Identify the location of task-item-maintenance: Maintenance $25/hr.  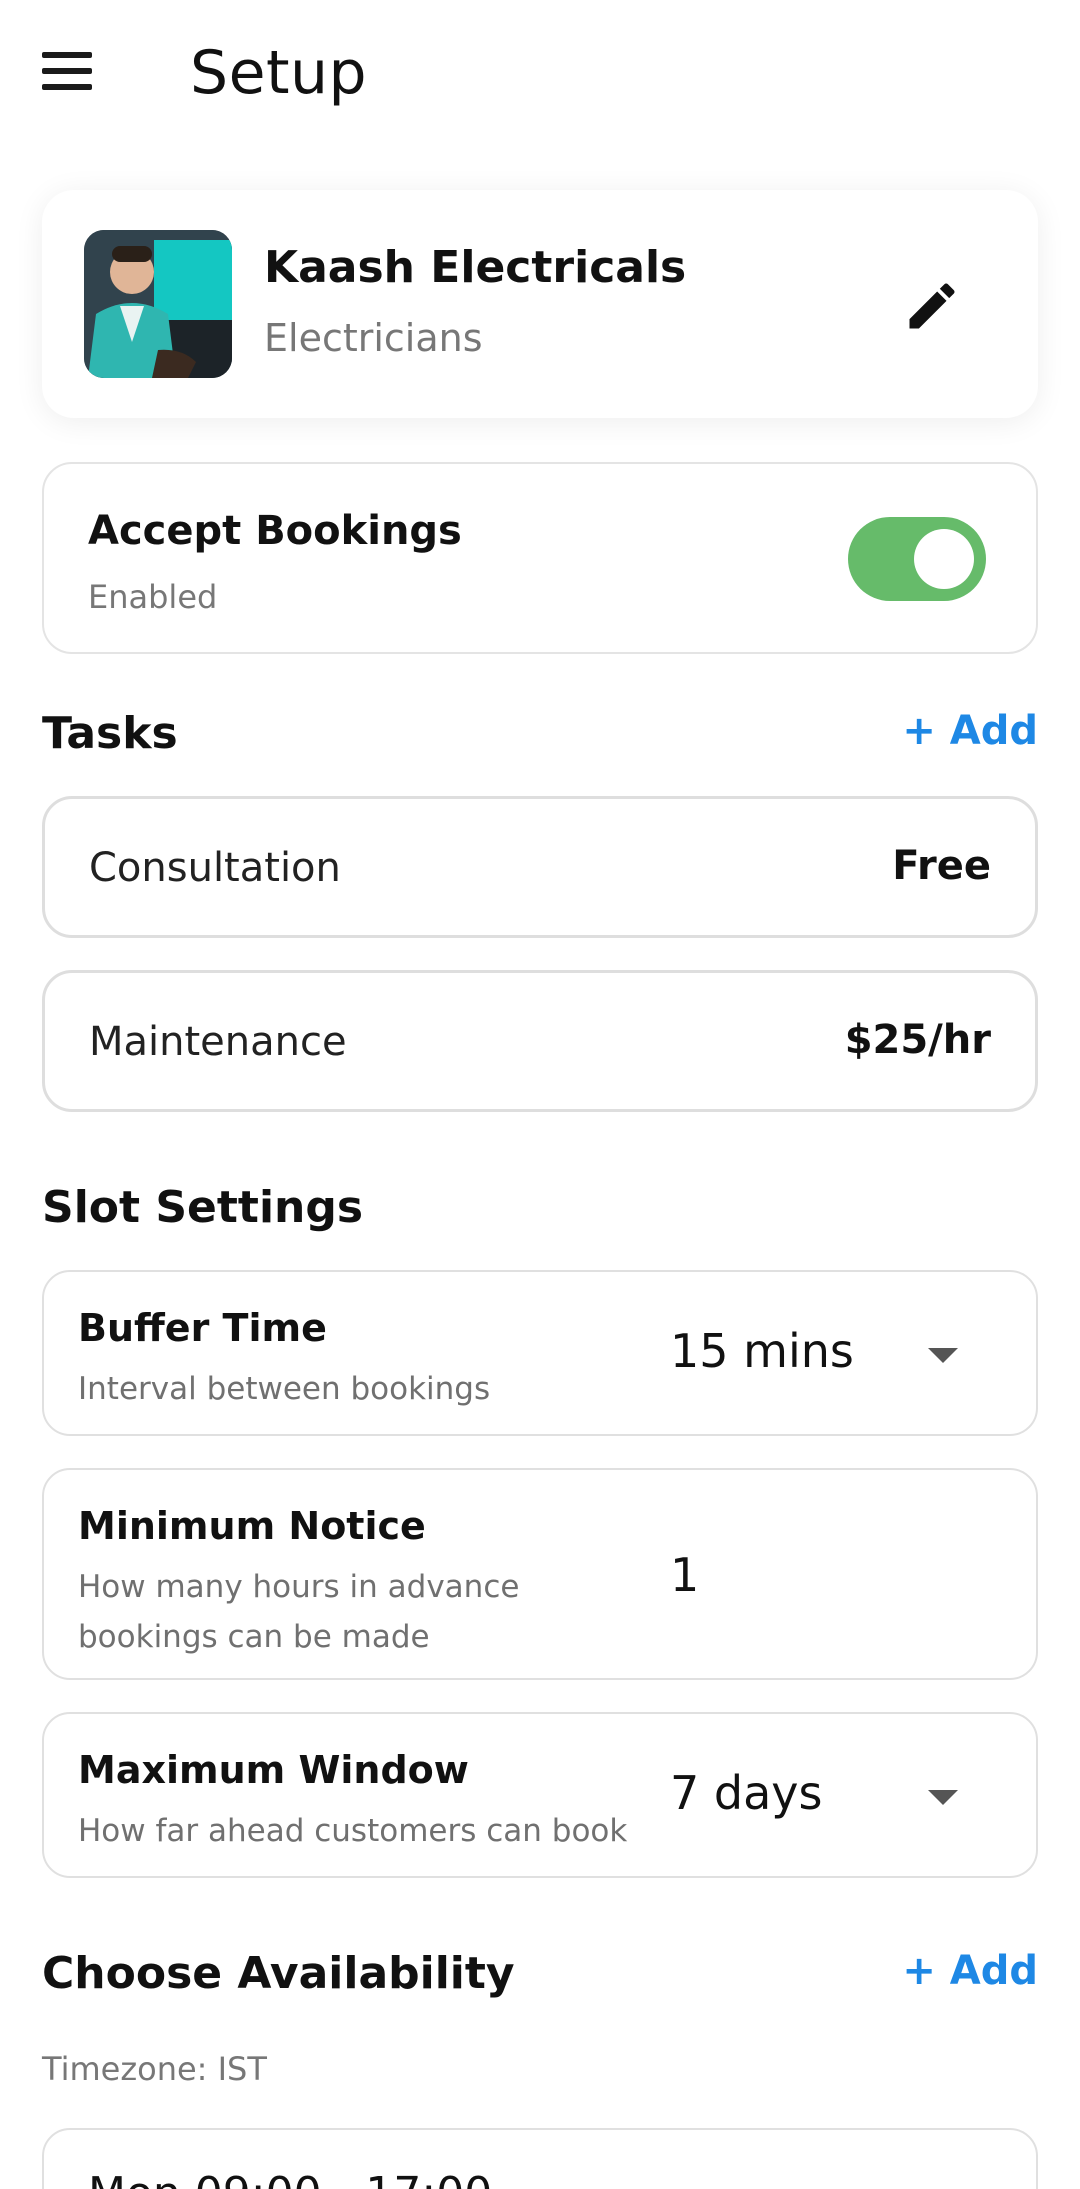
(540, 1041).